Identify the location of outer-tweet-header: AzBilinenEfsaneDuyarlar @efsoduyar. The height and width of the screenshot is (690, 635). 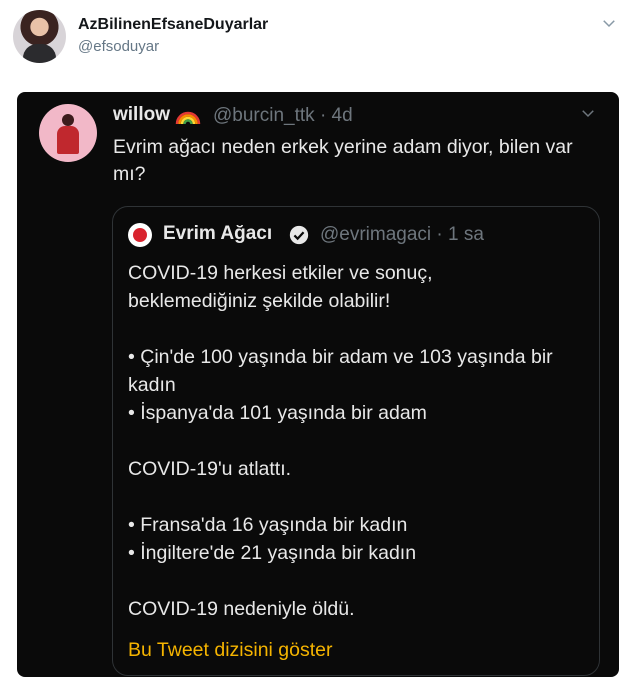
(317, 40).